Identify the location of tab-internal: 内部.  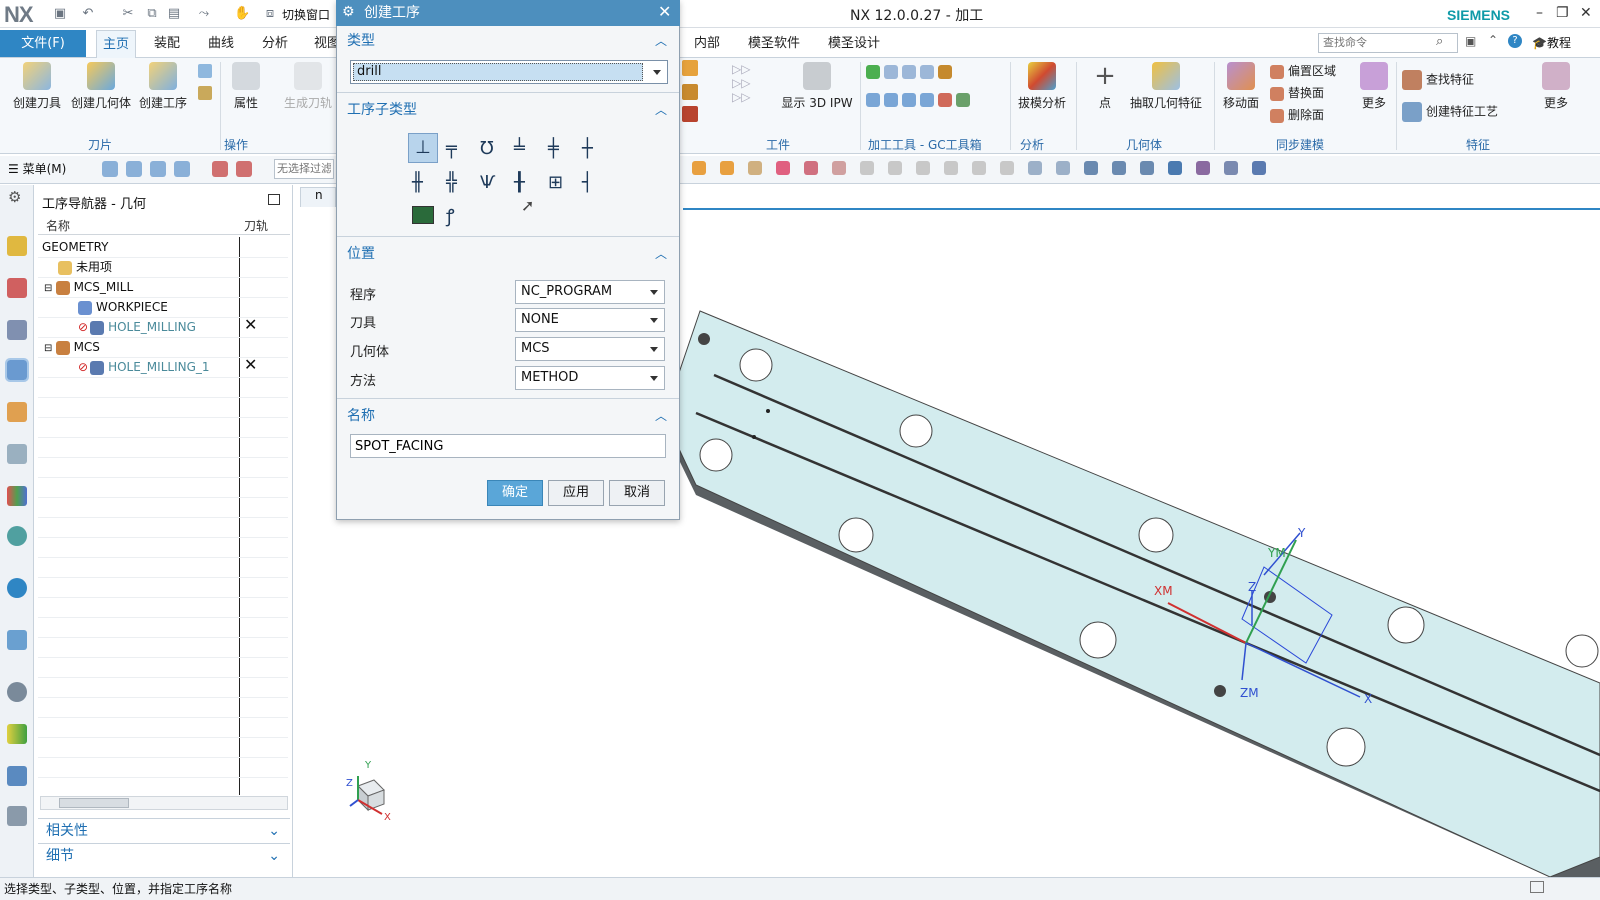
(707, 44).